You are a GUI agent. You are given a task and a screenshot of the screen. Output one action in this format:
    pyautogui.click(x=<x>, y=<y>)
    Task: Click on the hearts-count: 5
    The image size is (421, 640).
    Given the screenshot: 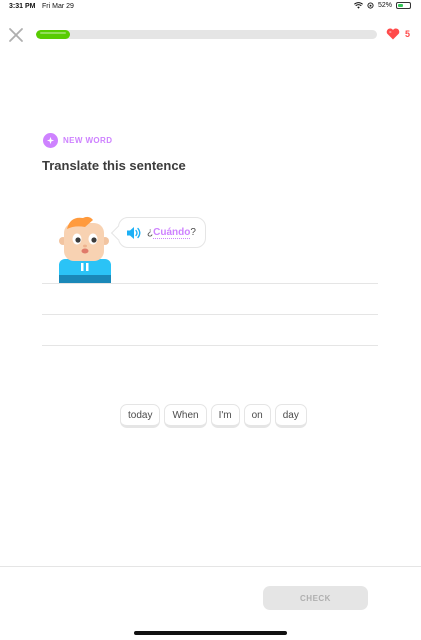 What is the action you would take?
    pyautogui.click(x=408, y=34)
    